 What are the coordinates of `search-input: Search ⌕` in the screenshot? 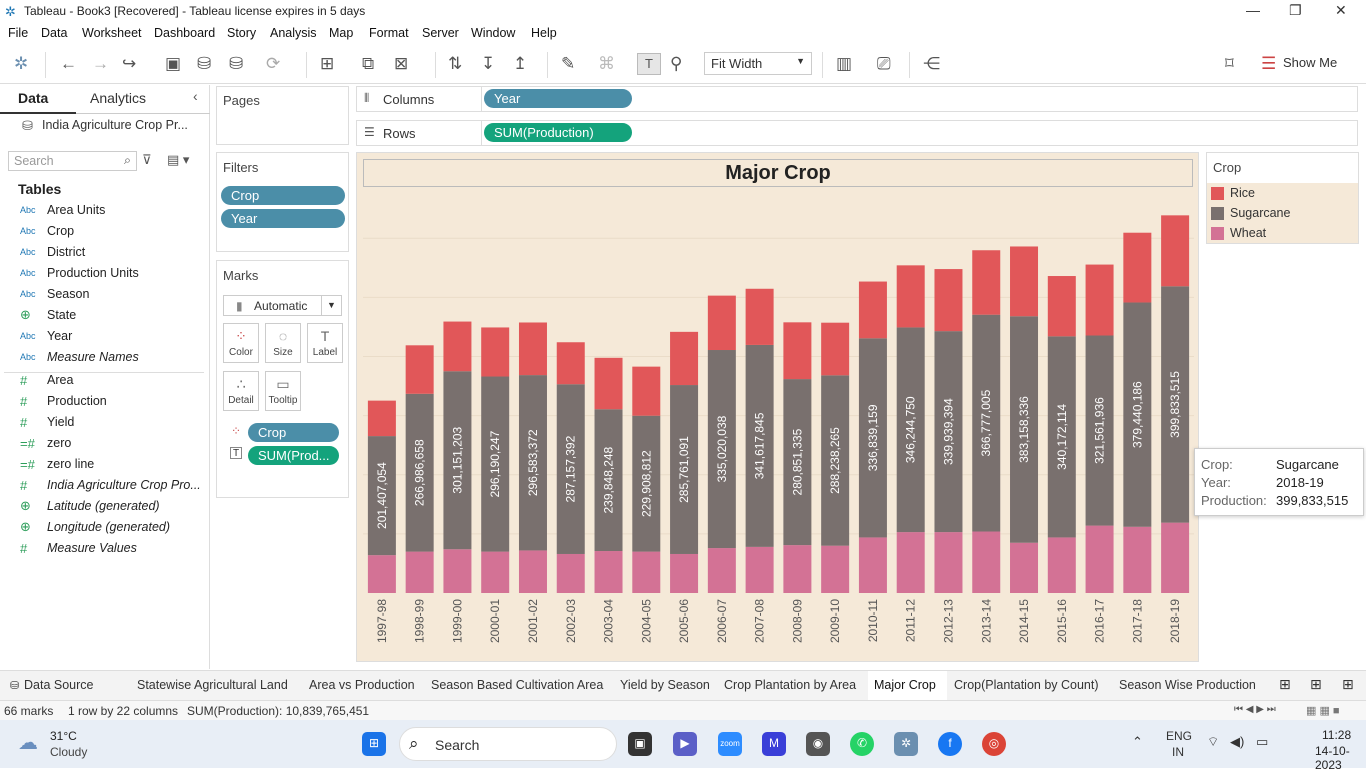 It's located at (72, 161).